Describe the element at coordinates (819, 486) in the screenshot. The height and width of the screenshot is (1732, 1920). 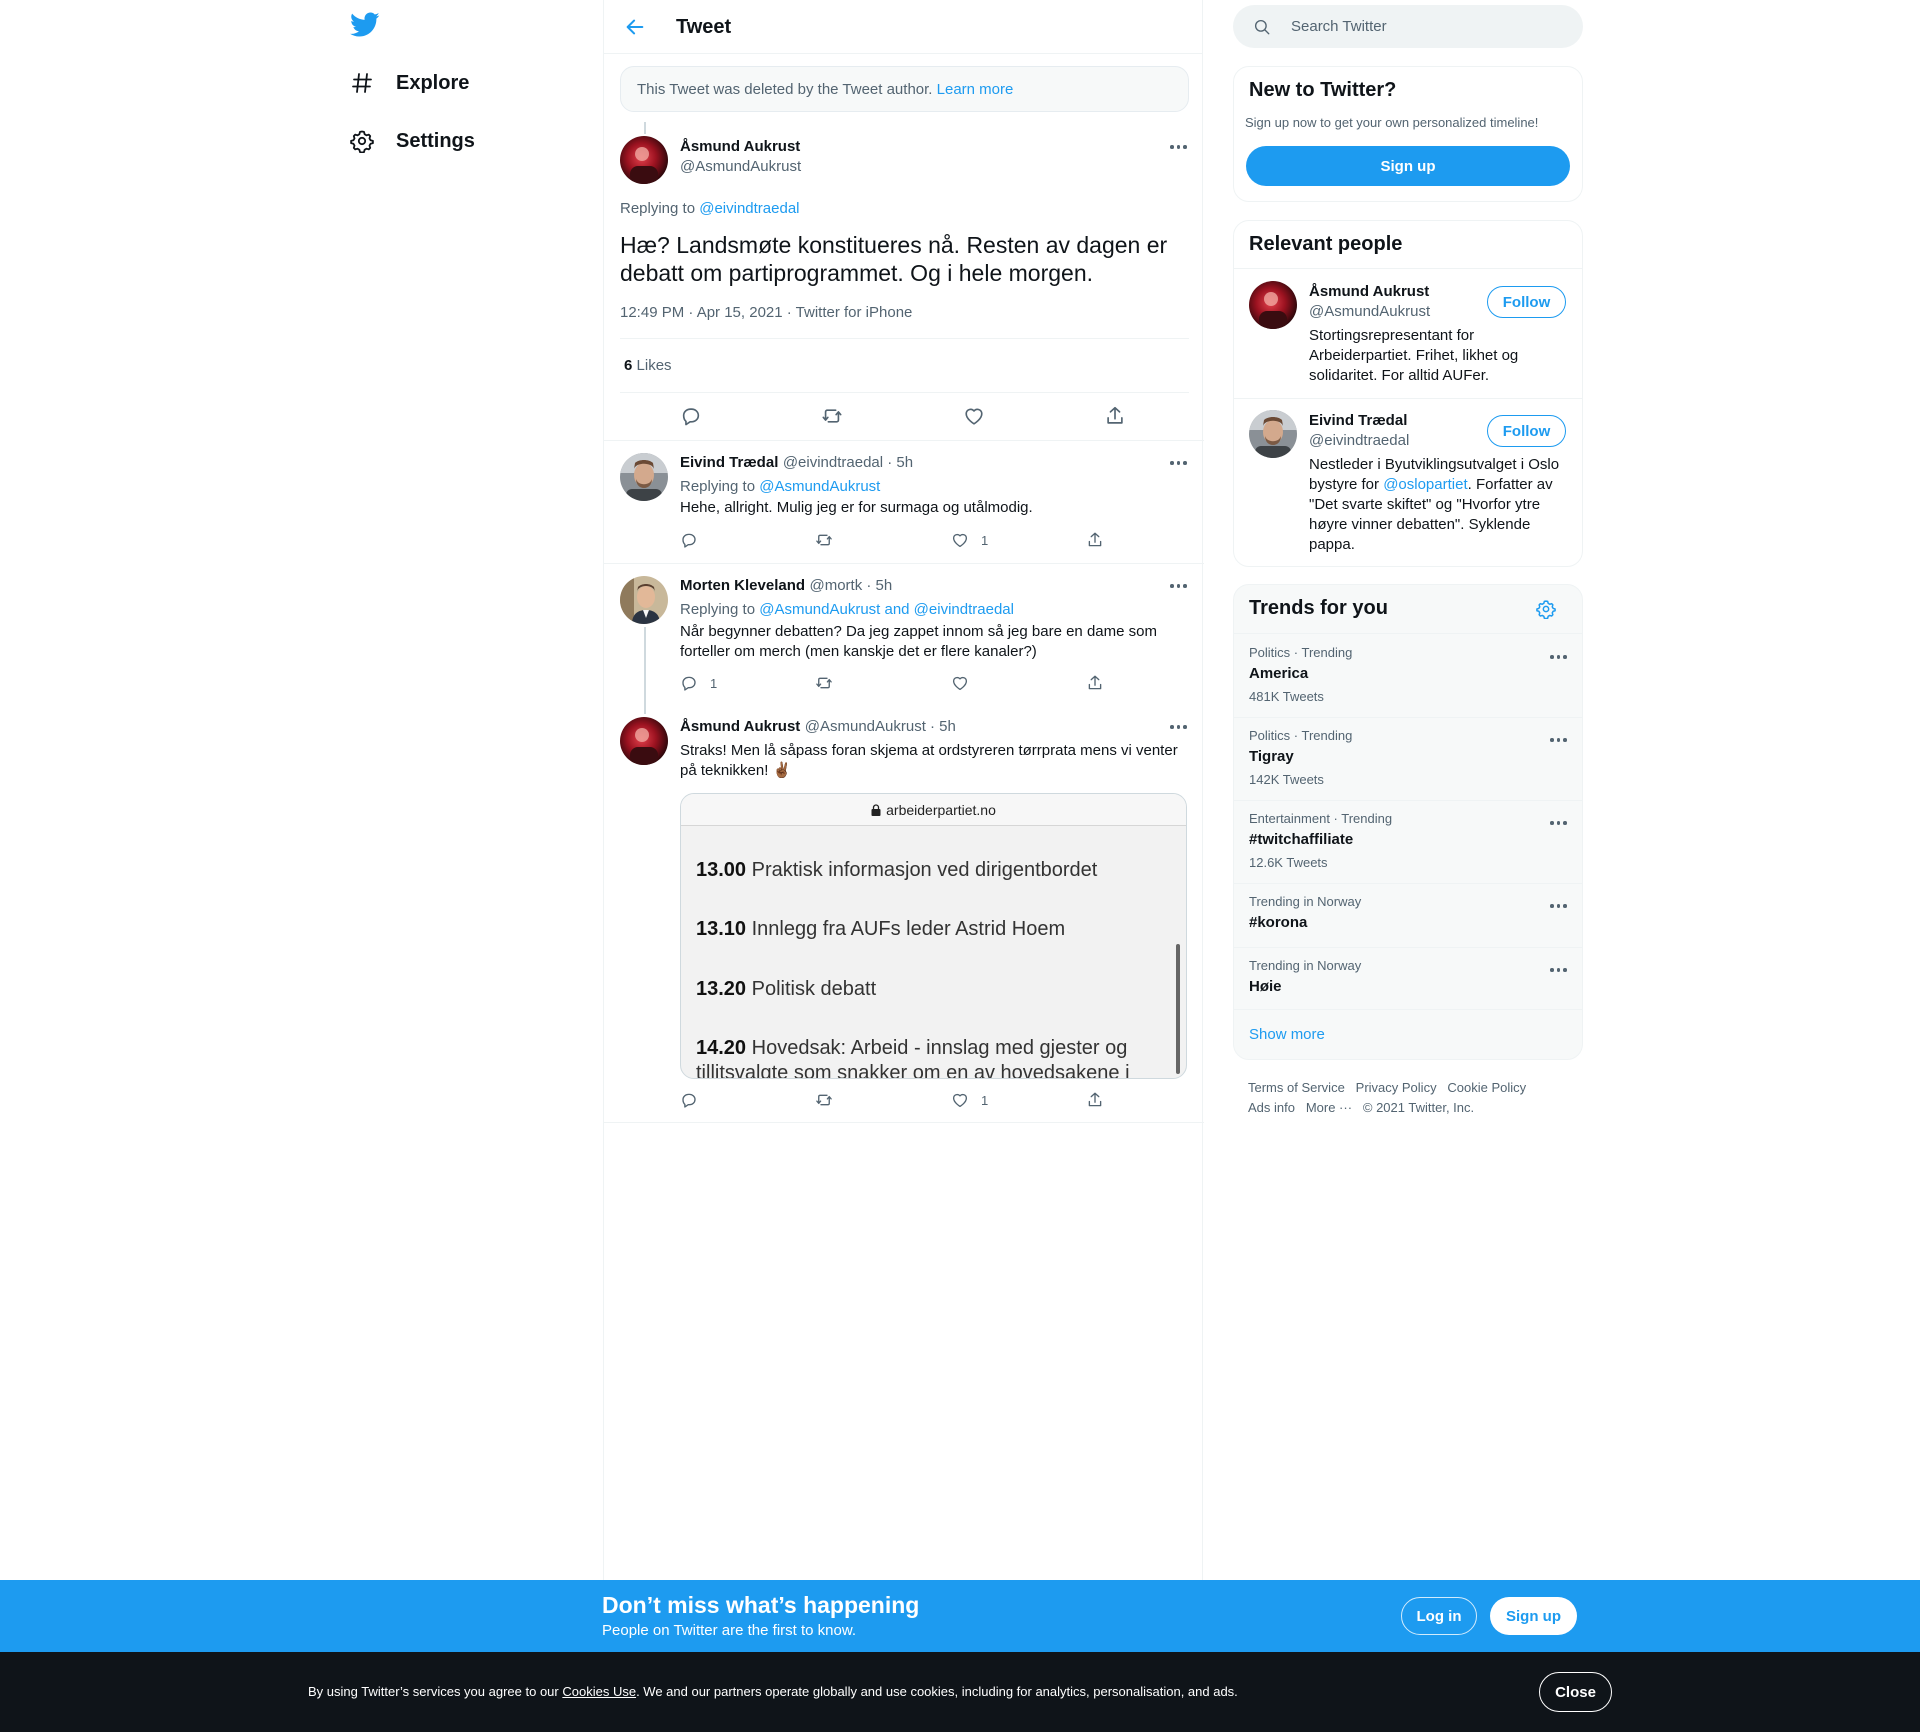
I see `replying-to-link: @AsmundAukrust` at that location.